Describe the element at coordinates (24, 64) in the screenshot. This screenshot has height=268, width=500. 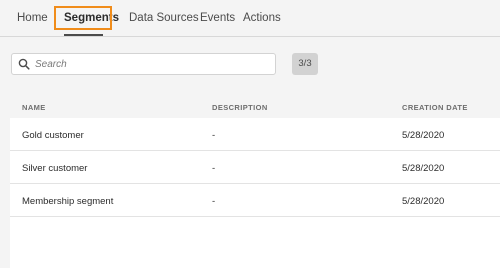
I see `search-icon` at that location.